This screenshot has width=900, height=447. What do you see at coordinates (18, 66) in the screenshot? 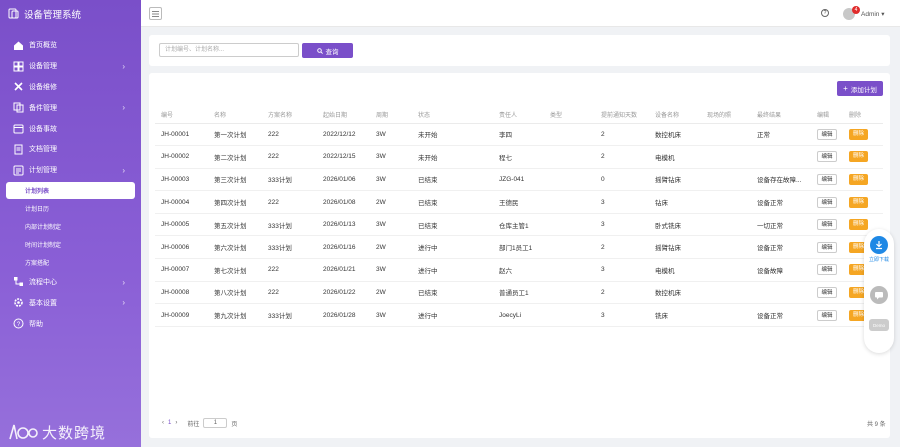
I see `grid-icon` at bounding box center [18, 66].